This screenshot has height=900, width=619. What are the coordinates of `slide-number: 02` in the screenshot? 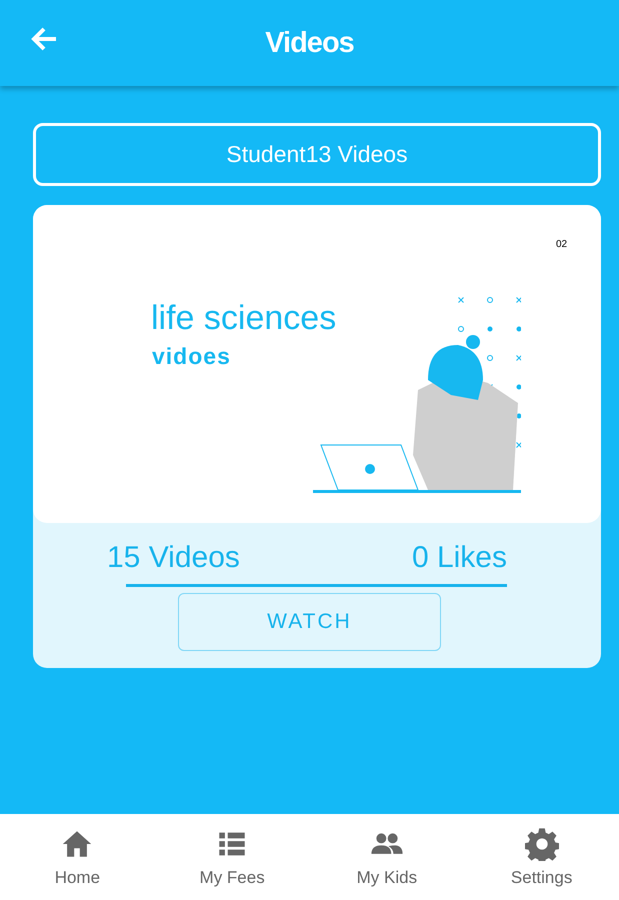 It's located at (562, 245).